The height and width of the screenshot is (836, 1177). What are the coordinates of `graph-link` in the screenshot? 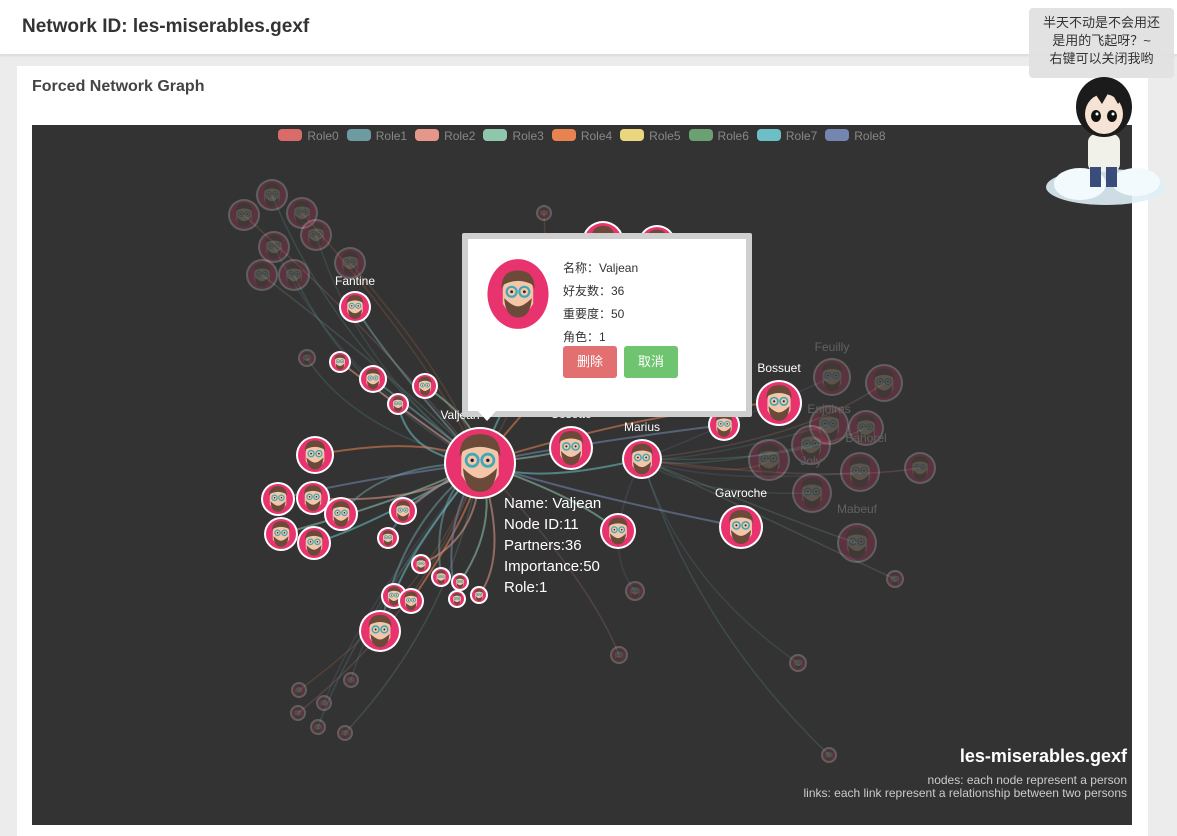 It's located at (391, 338).